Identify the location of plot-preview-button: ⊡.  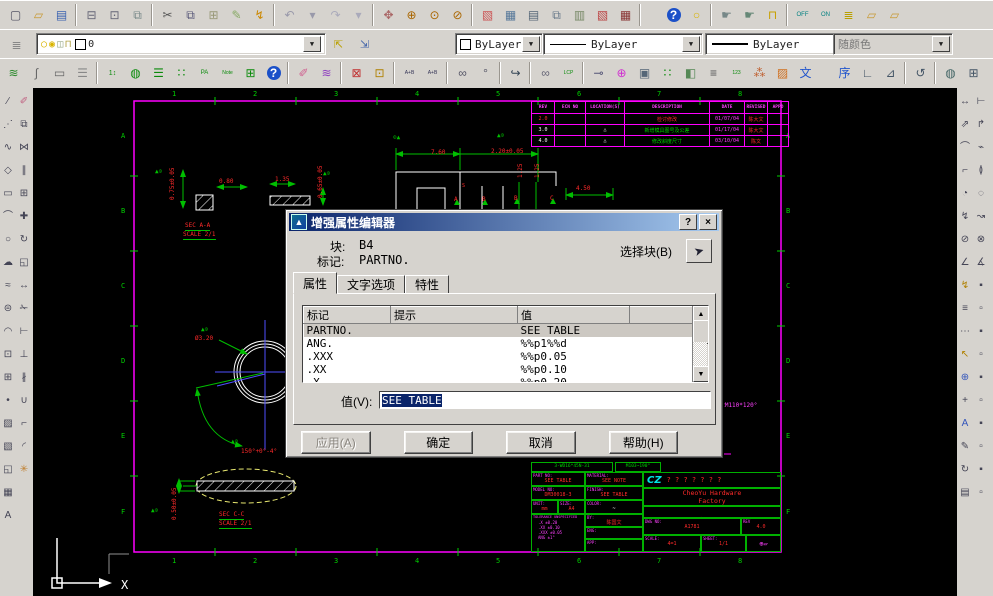
(114, 14).